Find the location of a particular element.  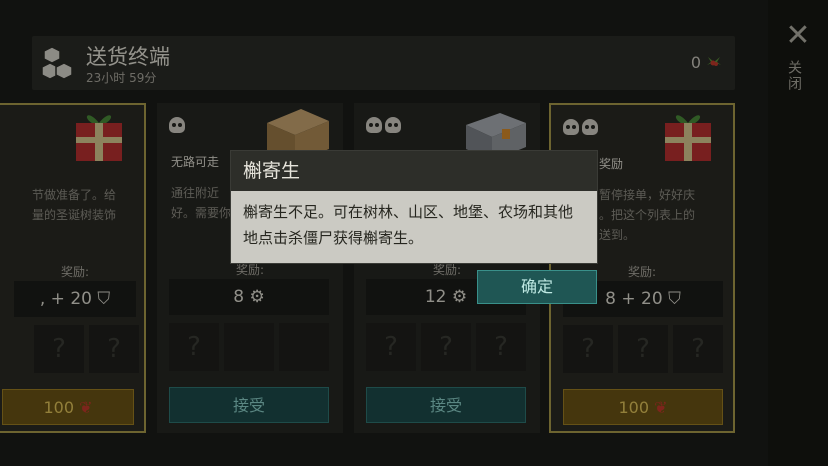

confirm-button: 确定 is located at coordinates (537, 287).